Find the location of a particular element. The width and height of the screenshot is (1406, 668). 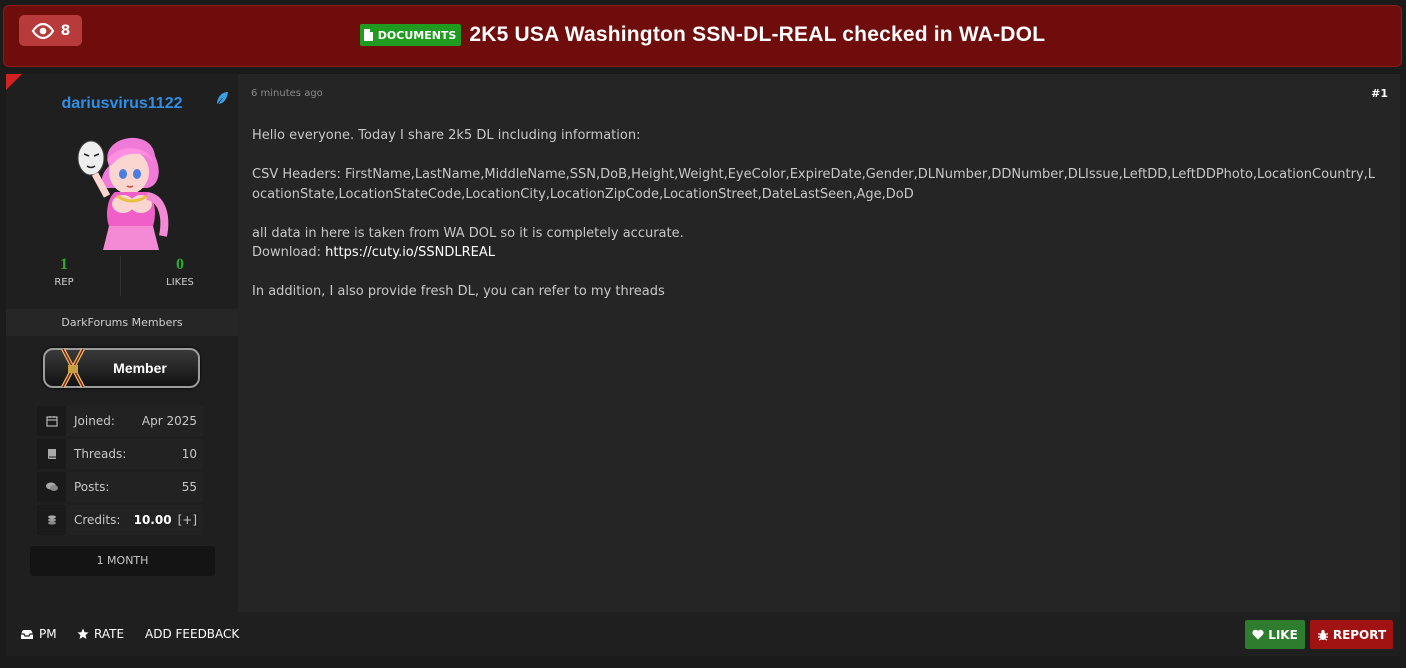

category-badge: DOCUMENTS is located at coordinates (410, 35).